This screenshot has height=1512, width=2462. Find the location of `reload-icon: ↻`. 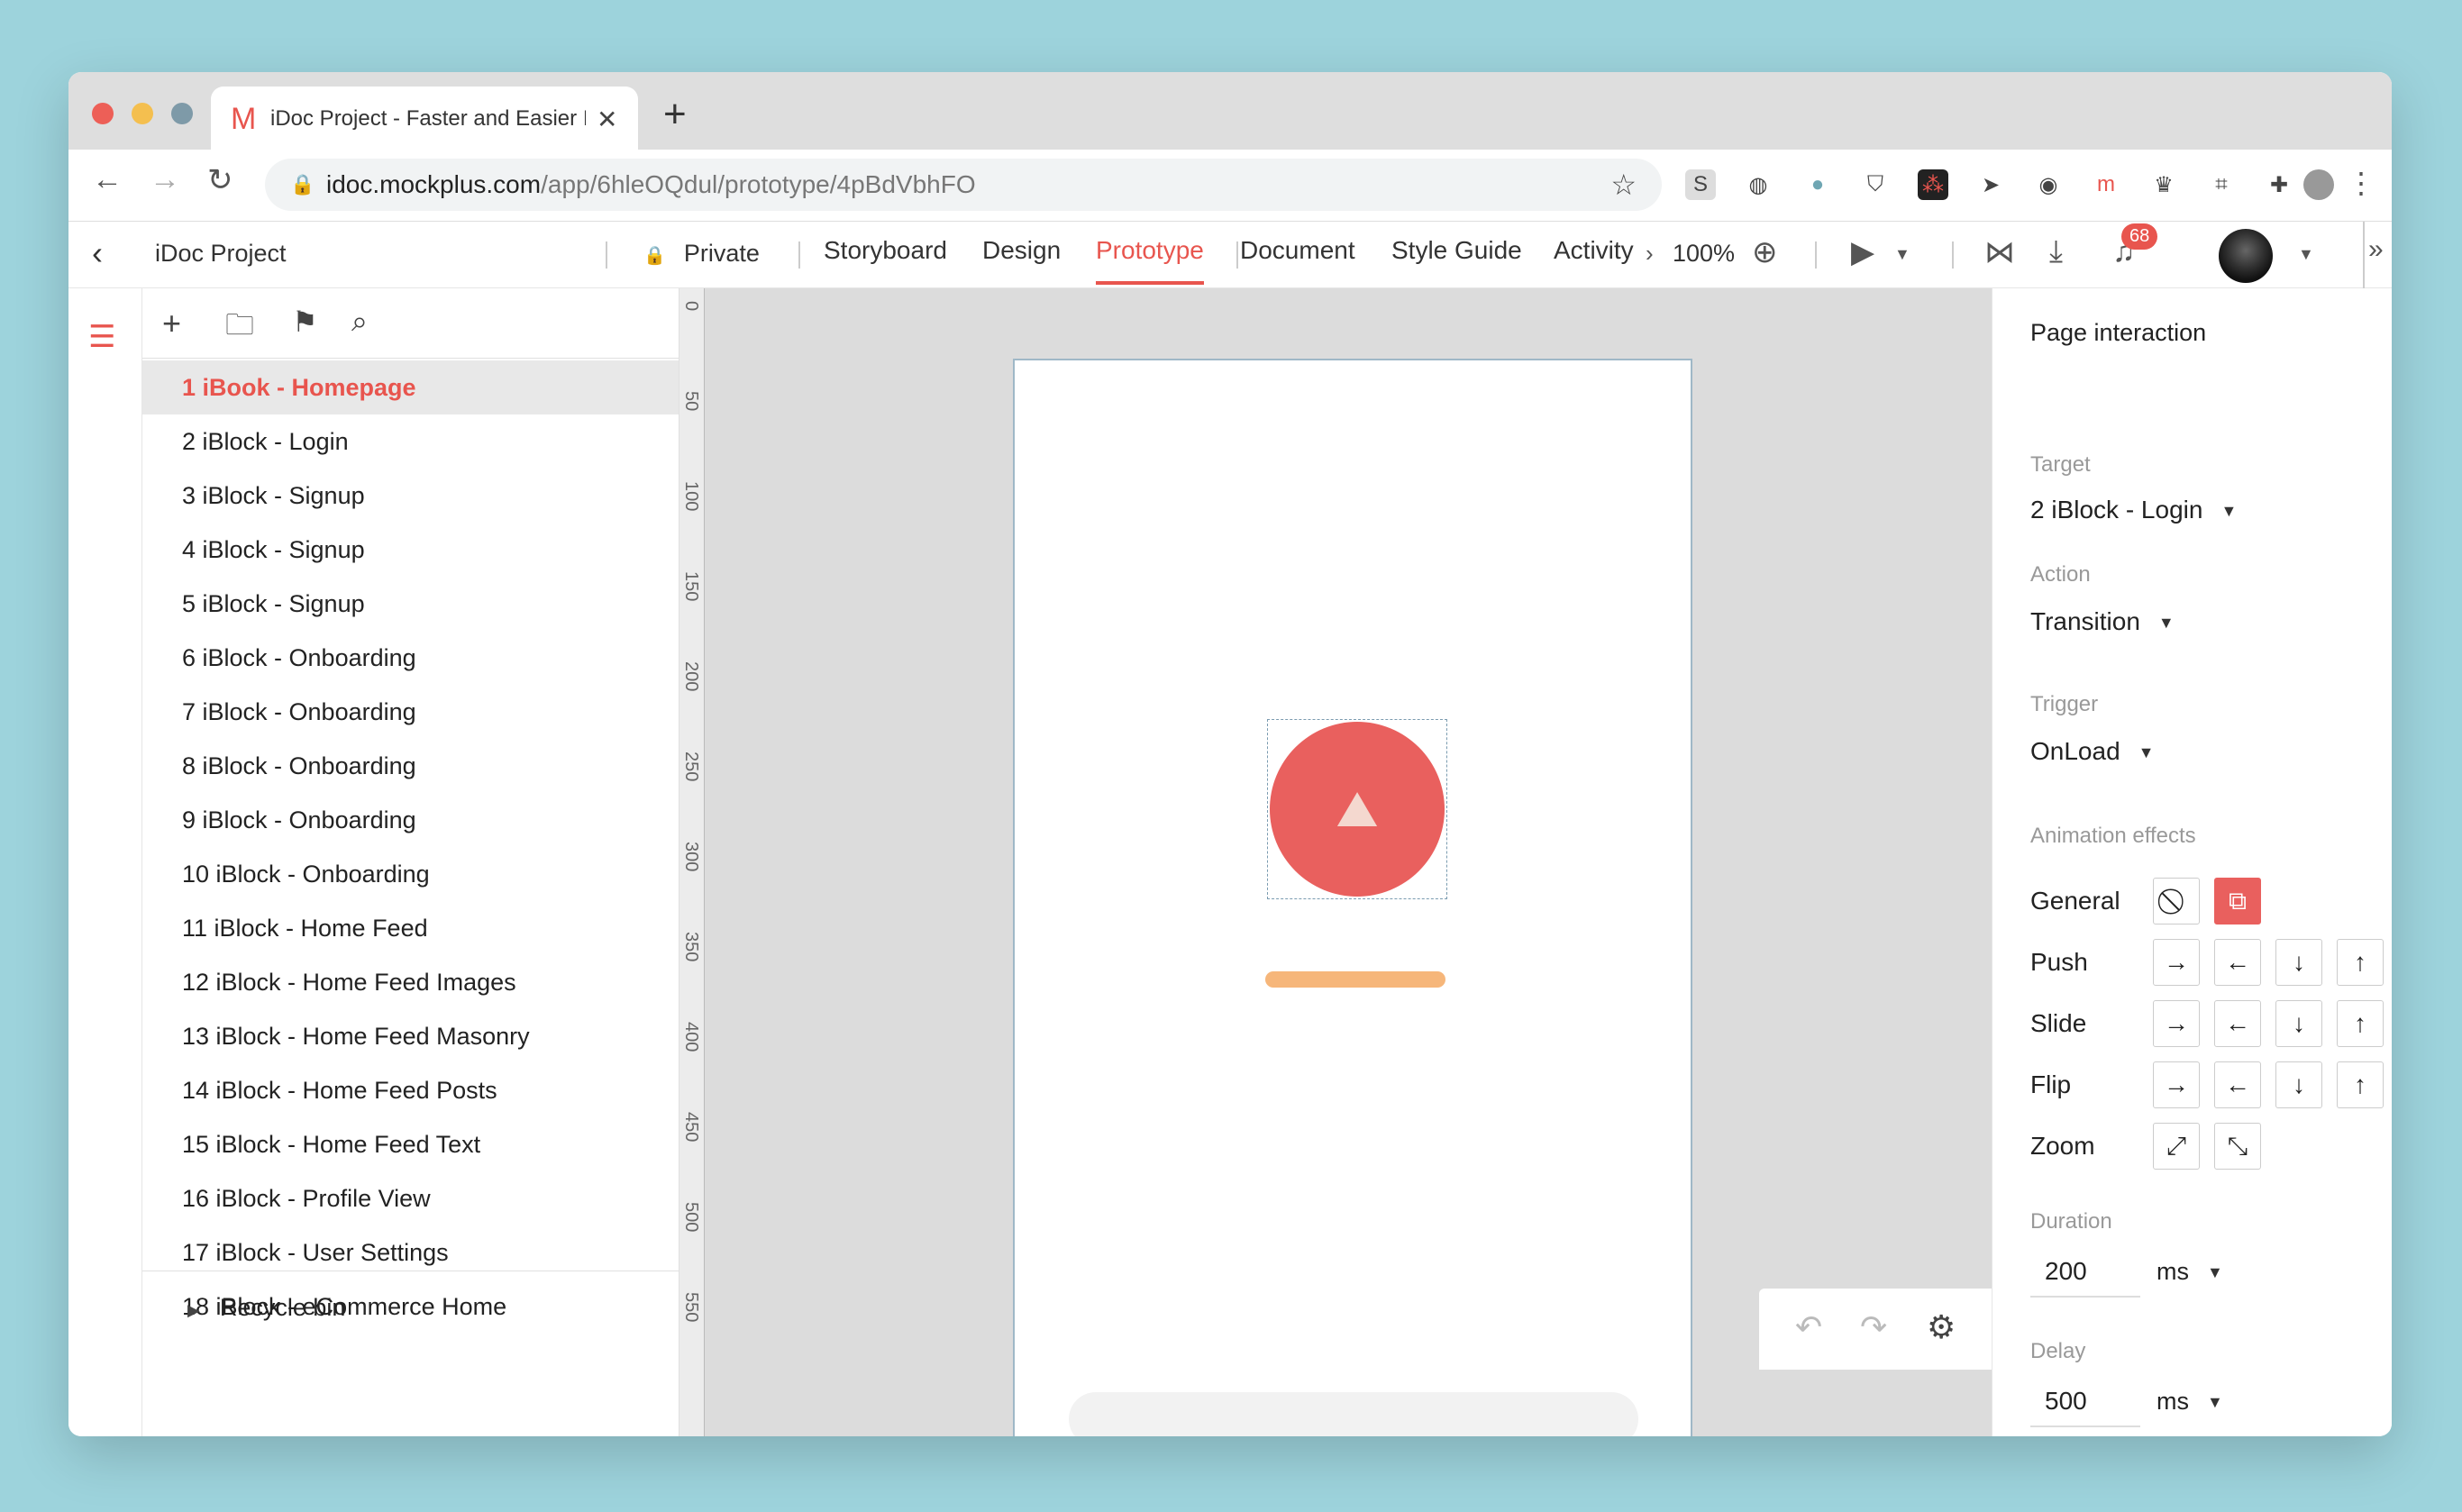

reload-icon: ↻ is located at coordinates (220, 180).